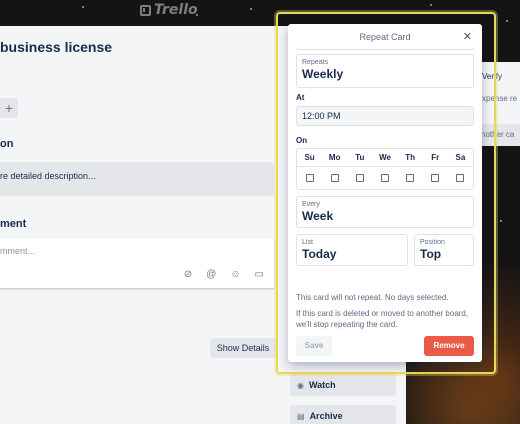  I want to click on day-th: Th, so click(410, 169).